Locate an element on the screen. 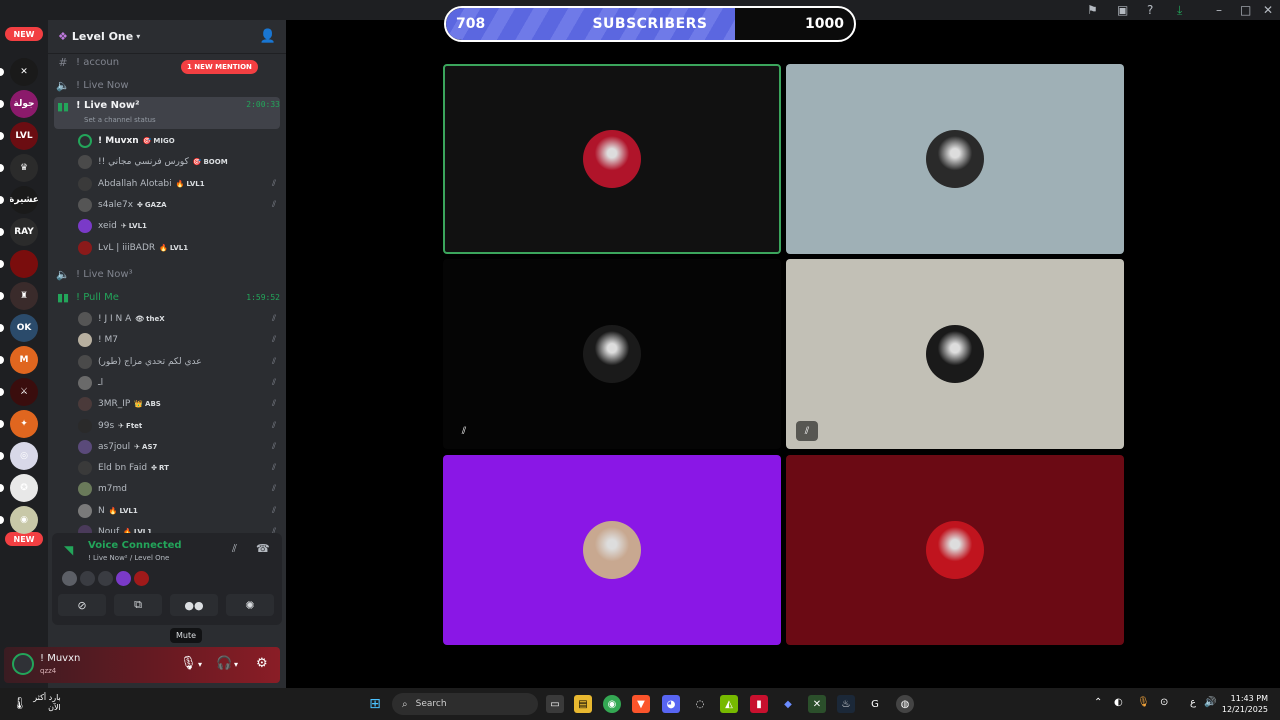 The image size is (1280, 720). voice-user-row: Abdallah Alotabi 🔥 LVL1 ⫽ is located at coordinates (177, 184).